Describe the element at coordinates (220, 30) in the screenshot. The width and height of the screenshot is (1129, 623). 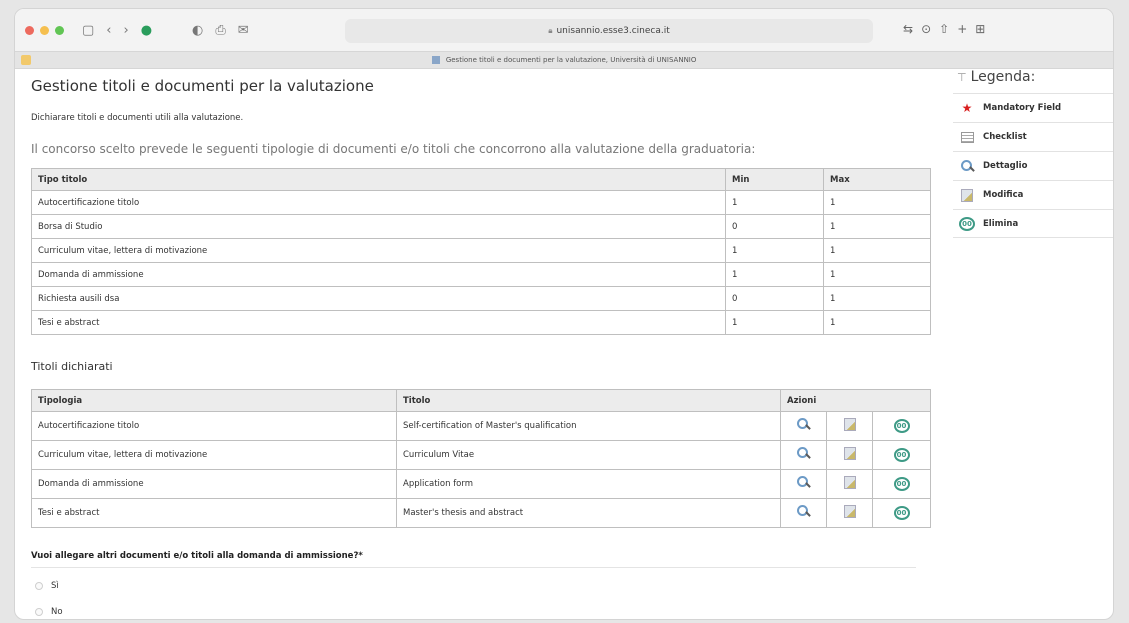
I see `print-icon: ⎙` at that location.